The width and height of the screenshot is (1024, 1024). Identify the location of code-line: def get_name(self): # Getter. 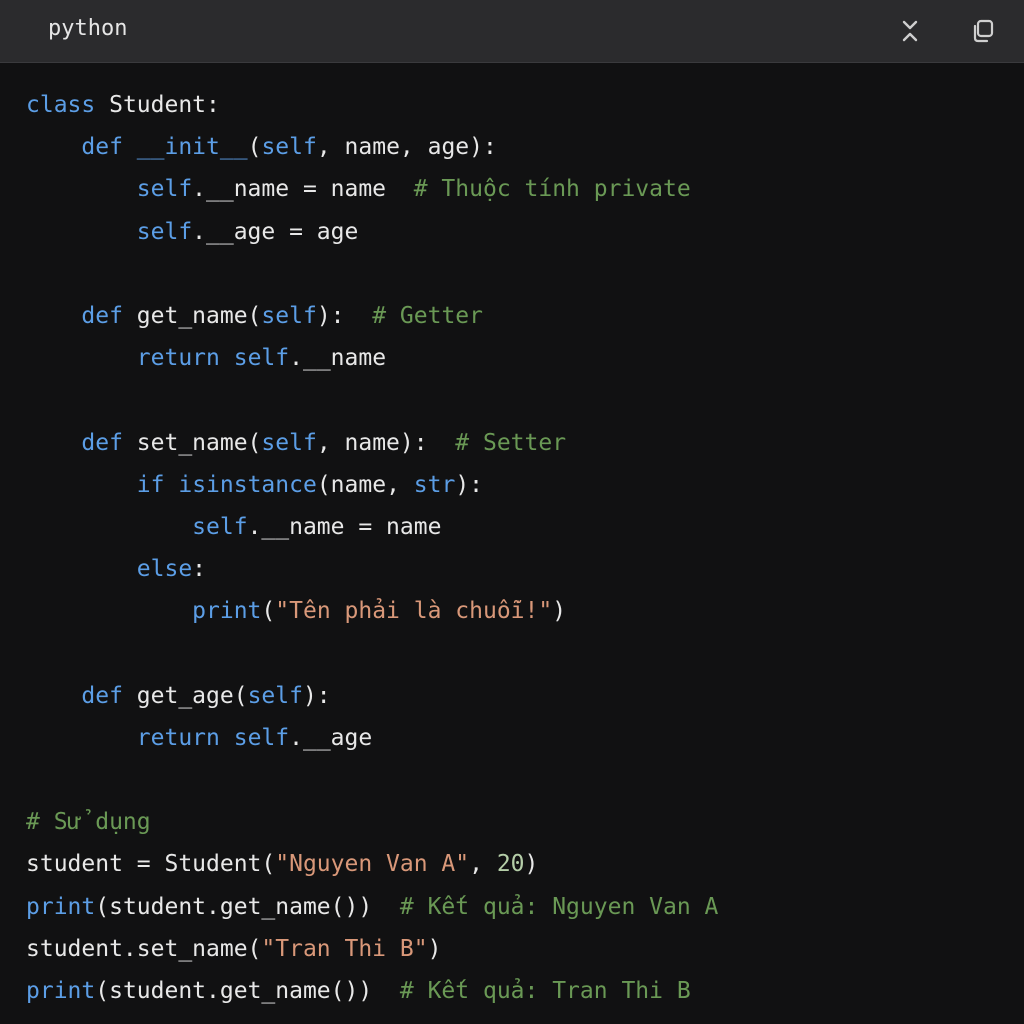
(372, 316).